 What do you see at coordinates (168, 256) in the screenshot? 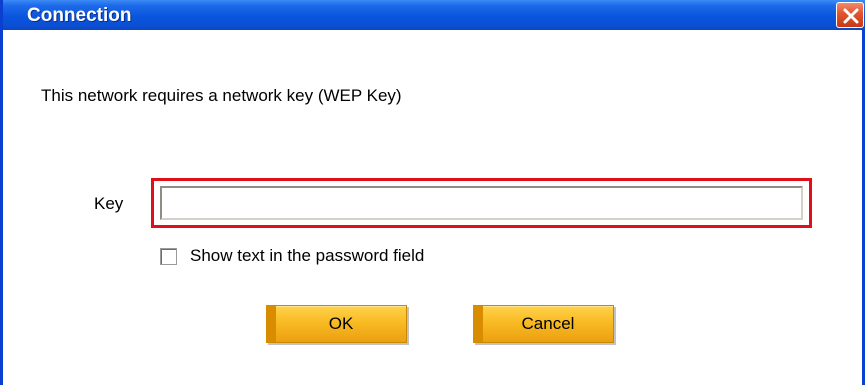
I see `show-text-checkbox` at bounding box center [168, 256].